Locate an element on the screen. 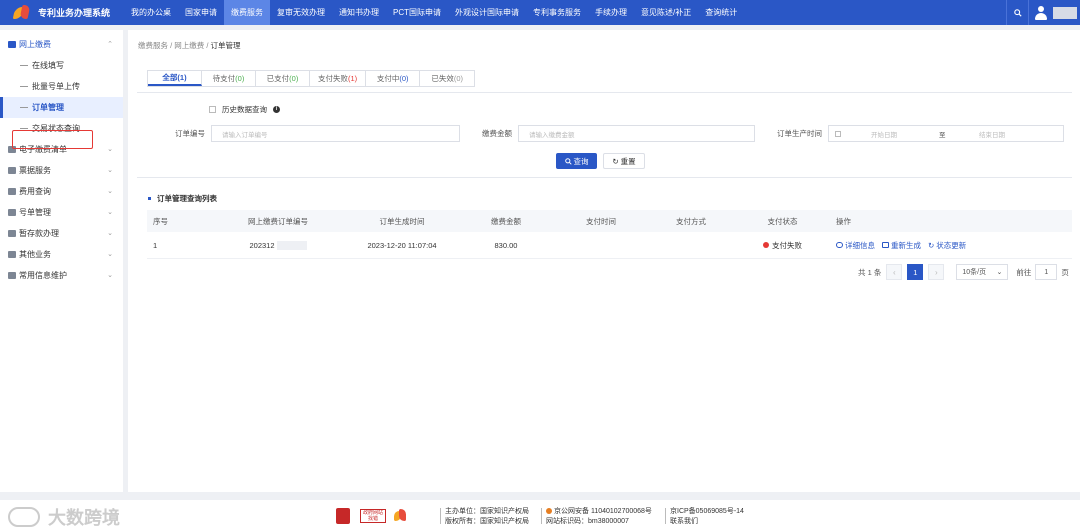 Image resolution: width=1080 pixels, height=532 pixels. top-right-tools is located at coordinates (1043, 12).